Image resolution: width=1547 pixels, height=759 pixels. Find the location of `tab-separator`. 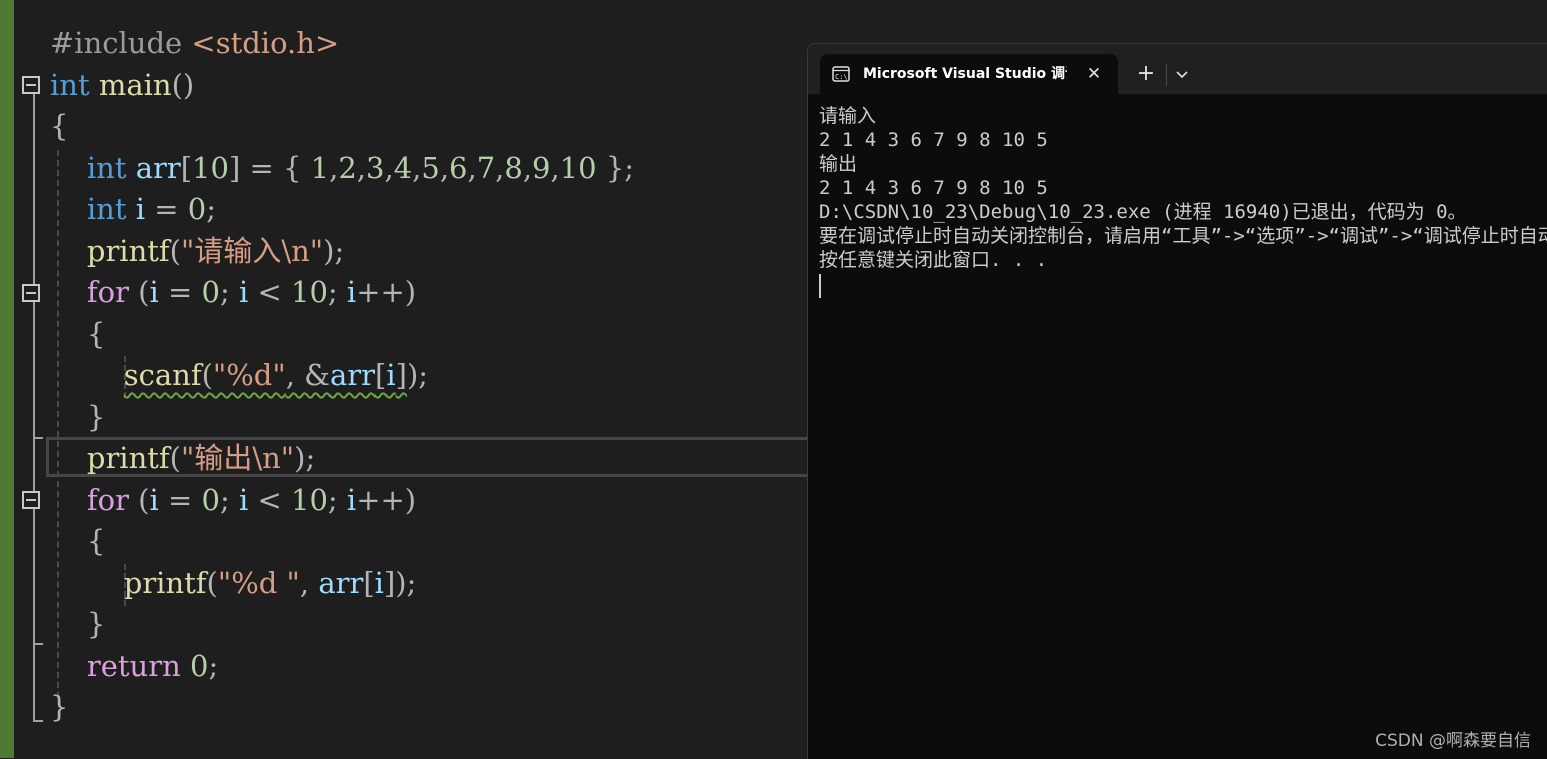

tab-separator is located at coordinates (1166, 75).